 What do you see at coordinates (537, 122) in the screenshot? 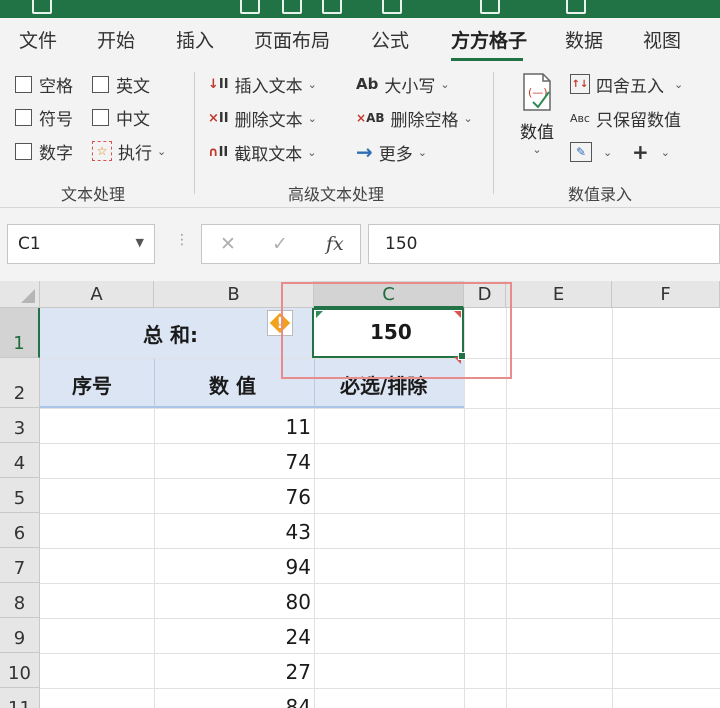
I see `numbers-button: (—) 数值 ⌄` at bounding box center [537, 122].